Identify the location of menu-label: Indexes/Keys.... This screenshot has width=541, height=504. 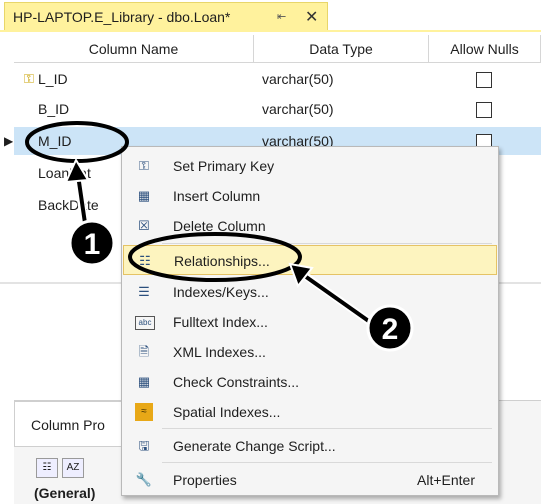
(221, 292).